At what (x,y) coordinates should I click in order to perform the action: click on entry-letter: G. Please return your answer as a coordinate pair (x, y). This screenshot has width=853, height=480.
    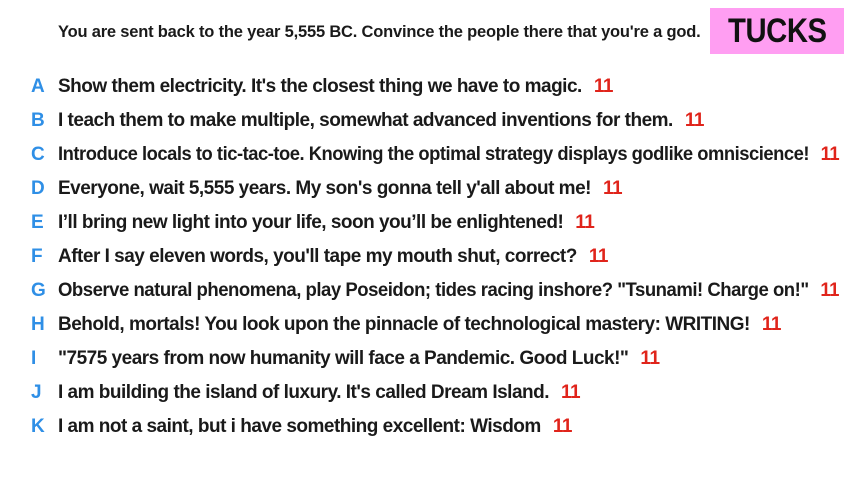
    Looking at the image, I should click on (38, 290).